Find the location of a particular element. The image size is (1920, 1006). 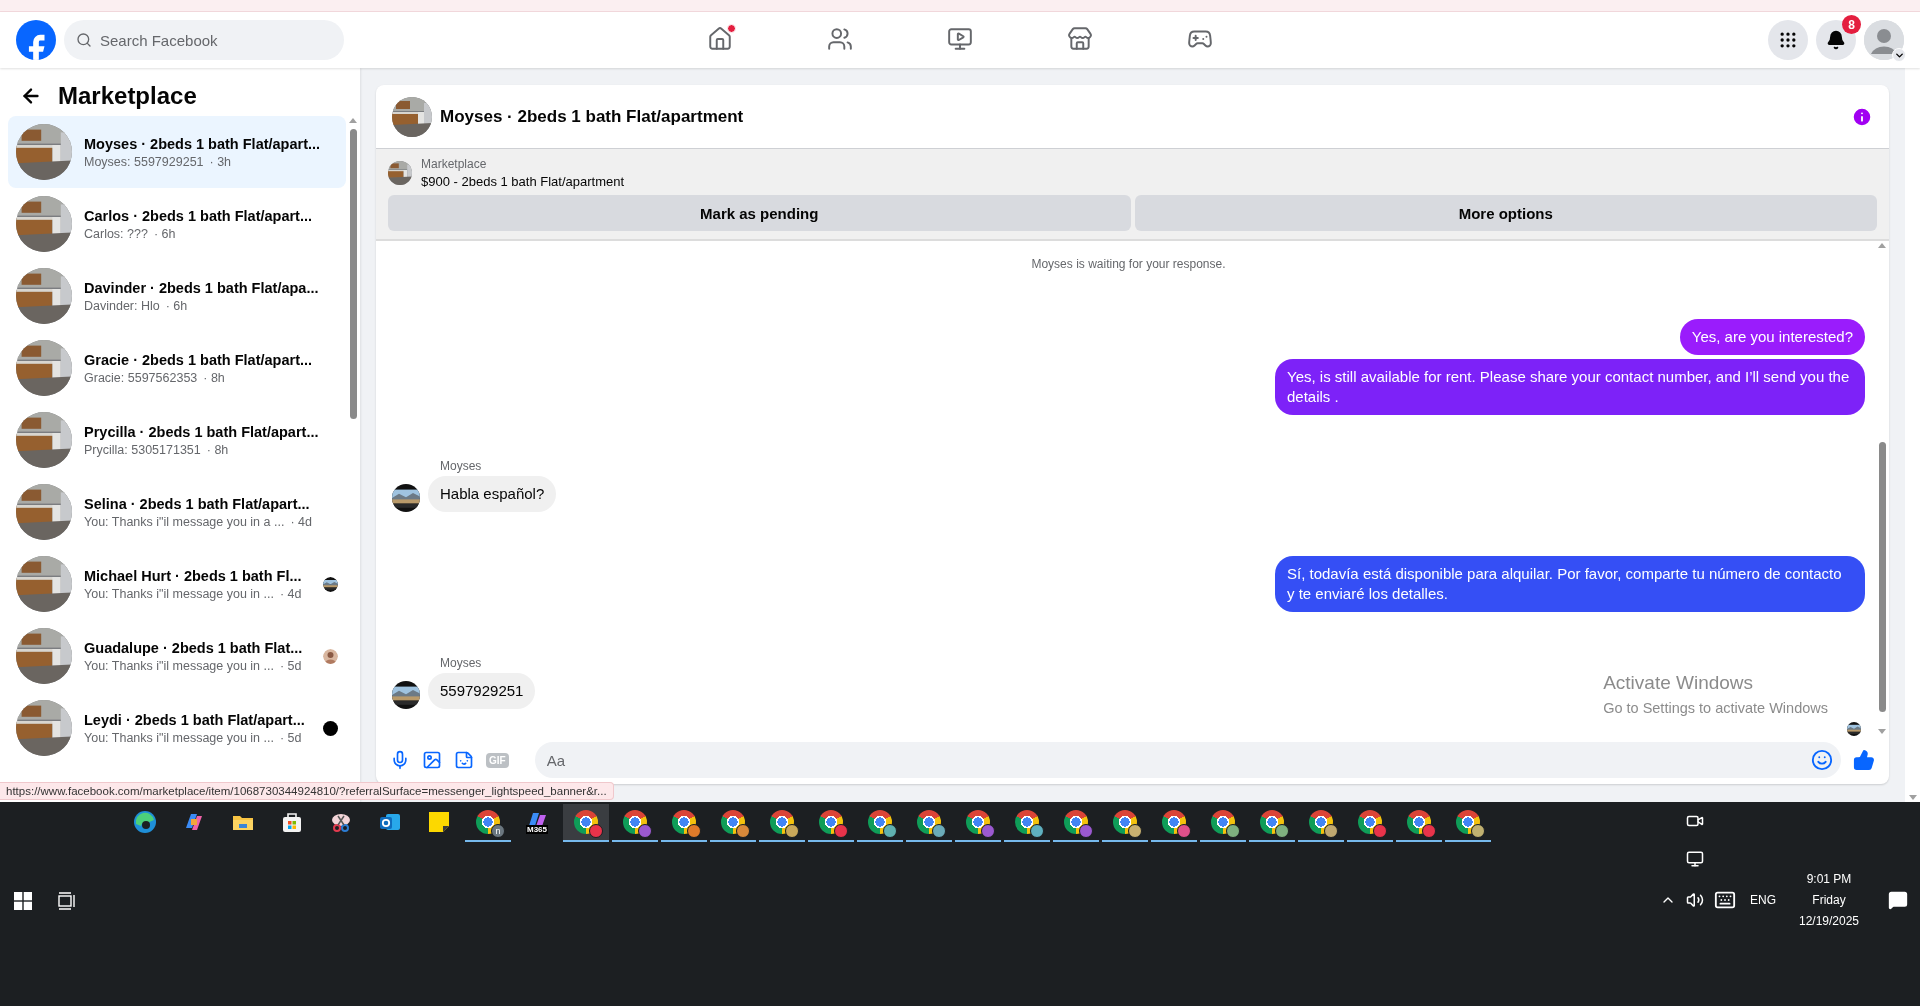

sticker-button is located at coordinates (464, 760).